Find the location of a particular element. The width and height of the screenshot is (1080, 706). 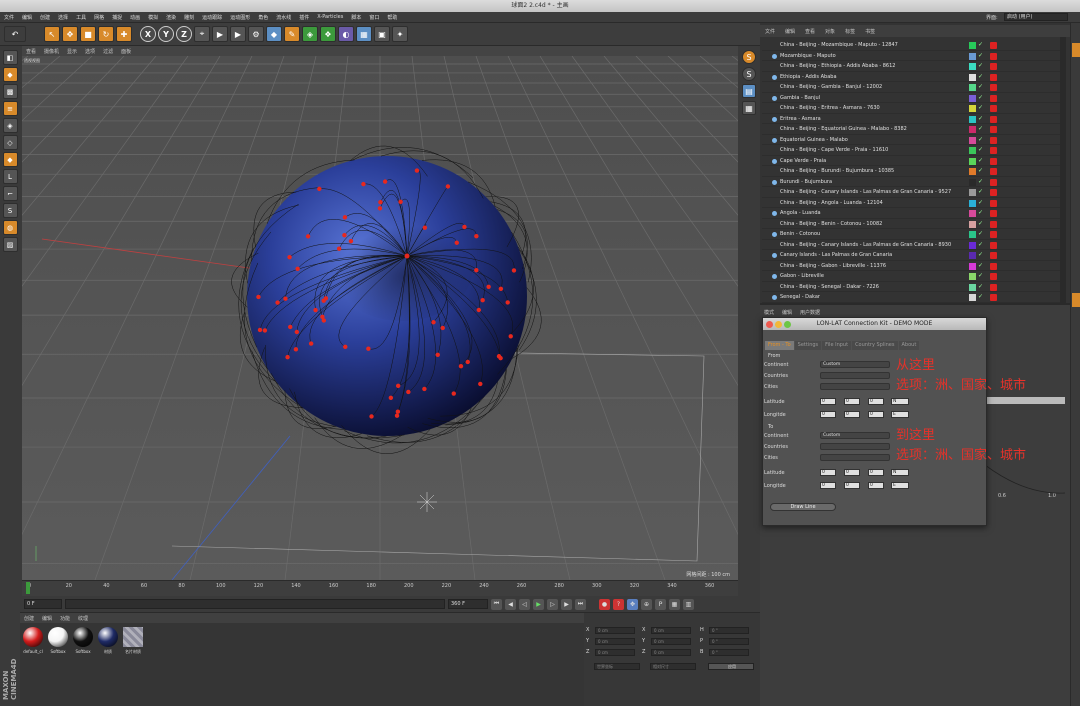

content-browser-icon: ▤ is located at coordinates (749, 91).